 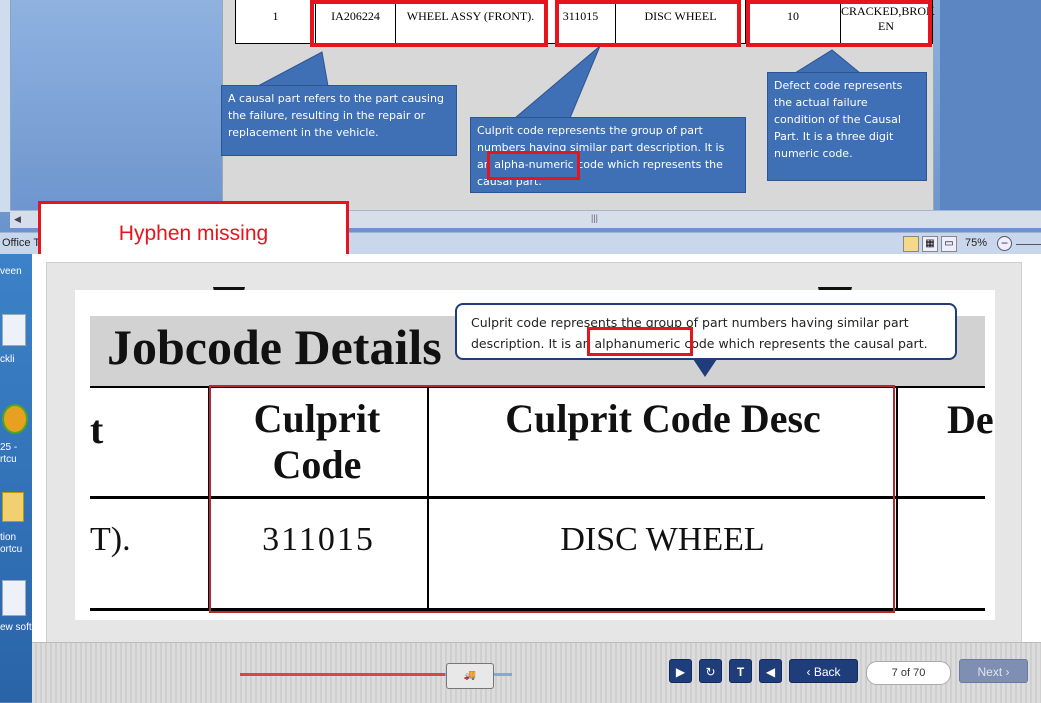 I want to click on app-icon, so click(x=15, y=419).